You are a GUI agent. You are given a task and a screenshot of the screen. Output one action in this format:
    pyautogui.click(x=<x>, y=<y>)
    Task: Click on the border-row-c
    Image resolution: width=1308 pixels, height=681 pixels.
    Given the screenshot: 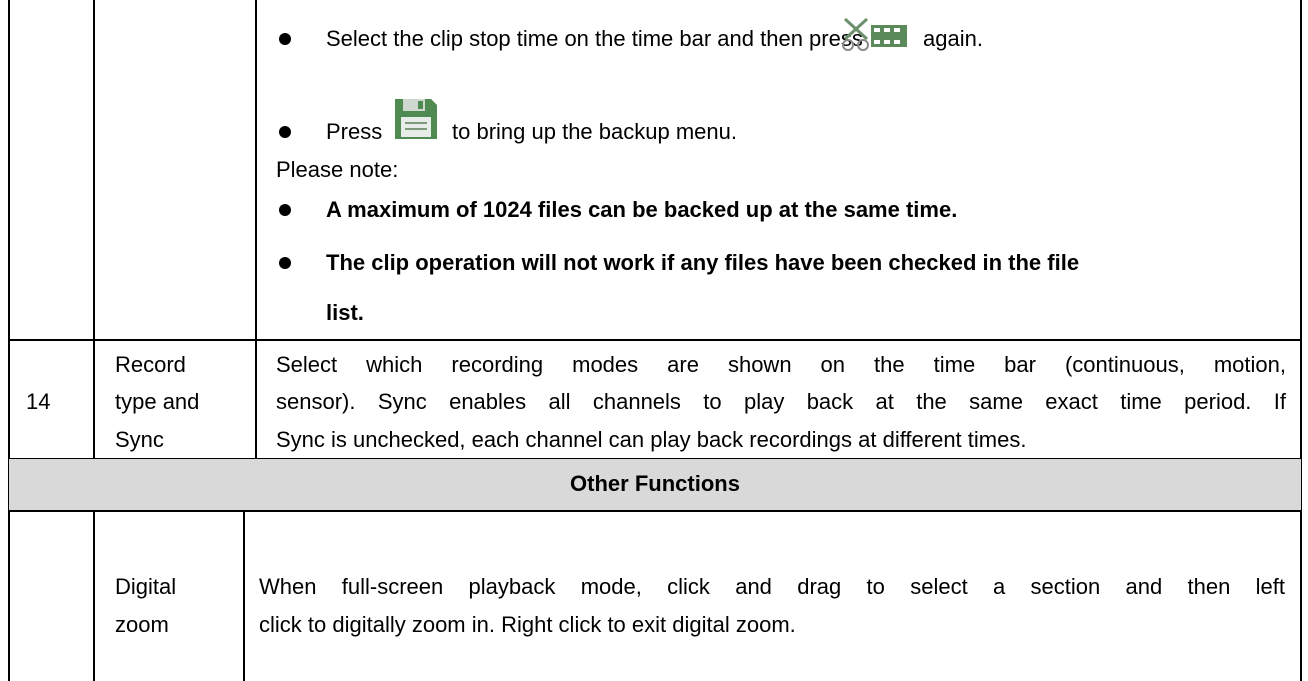 What is the action you would take?
    pyautogui.click(x=655, y=511)
    